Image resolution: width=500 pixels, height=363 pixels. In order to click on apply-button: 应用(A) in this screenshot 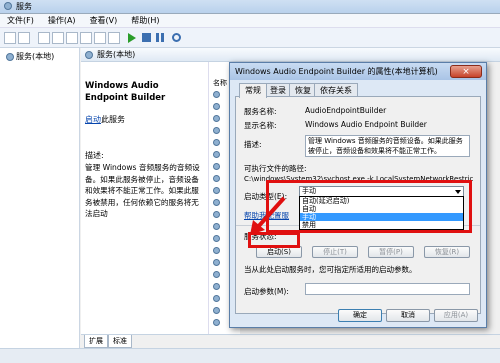, I will do `click(456, 315)`.